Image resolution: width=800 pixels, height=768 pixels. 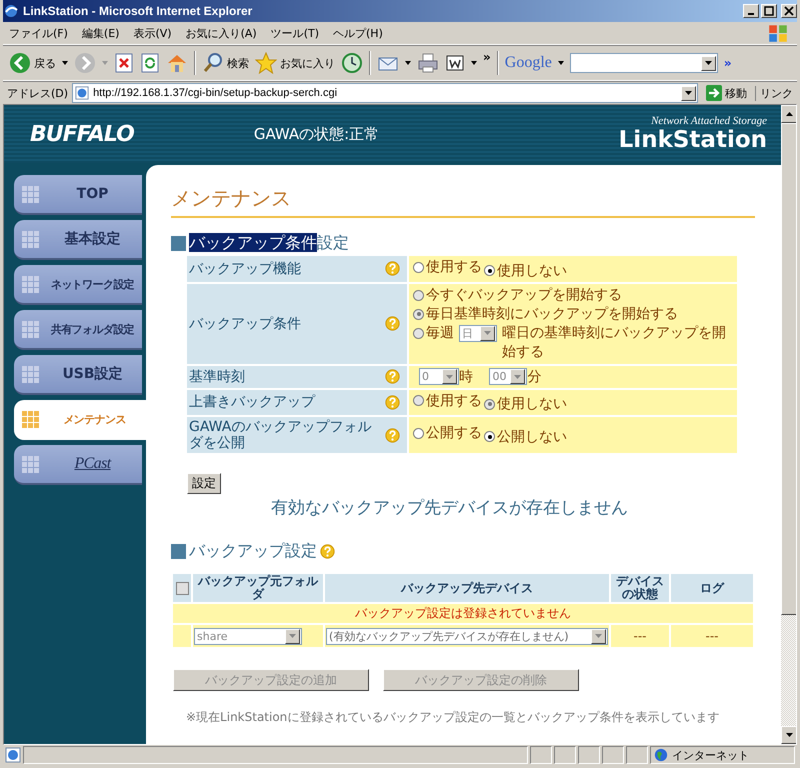 I want to click on close-icon, so click(x=789, y=11).